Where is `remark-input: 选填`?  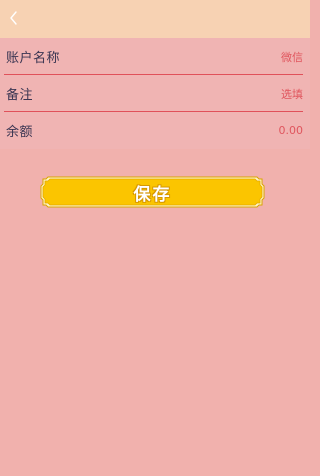 remark-input: 选填 is located at coordinates (292, 94).